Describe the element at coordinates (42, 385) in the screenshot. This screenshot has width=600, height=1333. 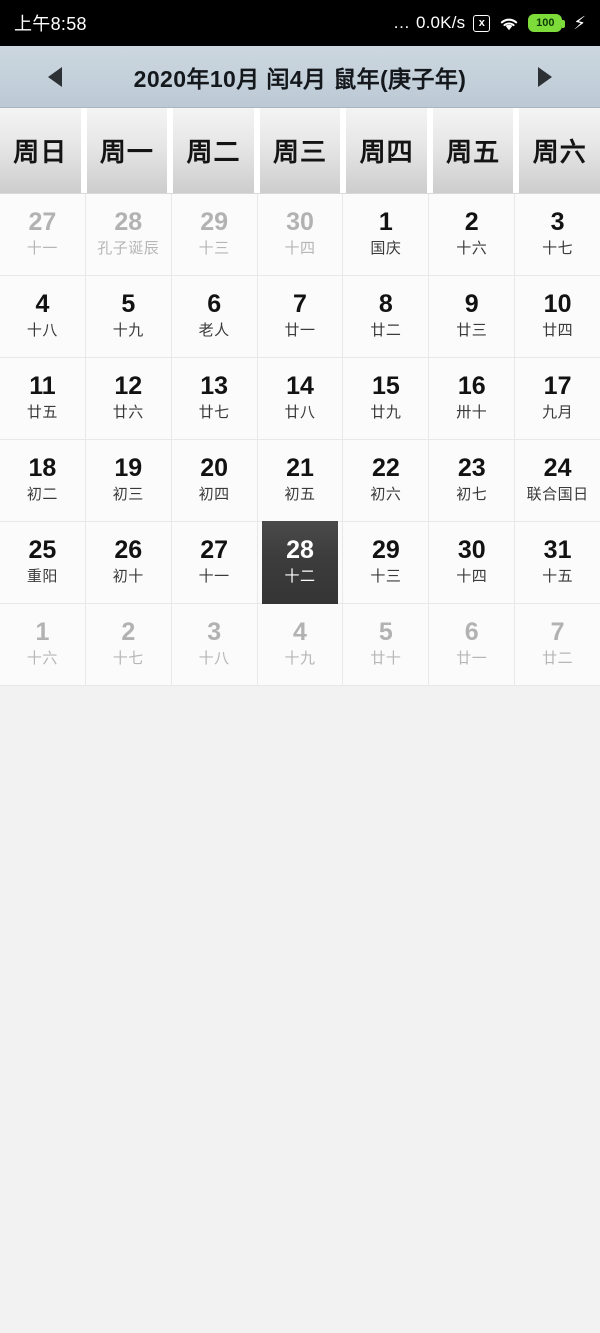
I see `day-number: 11` at that location.